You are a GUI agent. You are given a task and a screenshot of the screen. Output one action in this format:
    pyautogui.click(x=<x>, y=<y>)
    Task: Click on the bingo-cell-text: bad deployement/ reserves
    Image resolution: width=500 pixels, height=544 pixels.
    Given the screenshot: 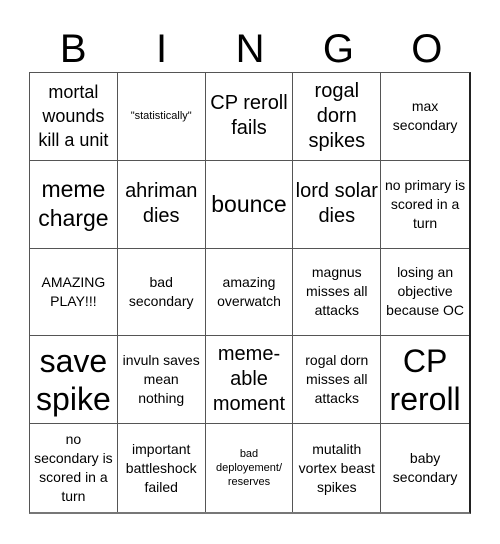 What is the action you would take?
    pyautogui.click(x=249, y=468)
    